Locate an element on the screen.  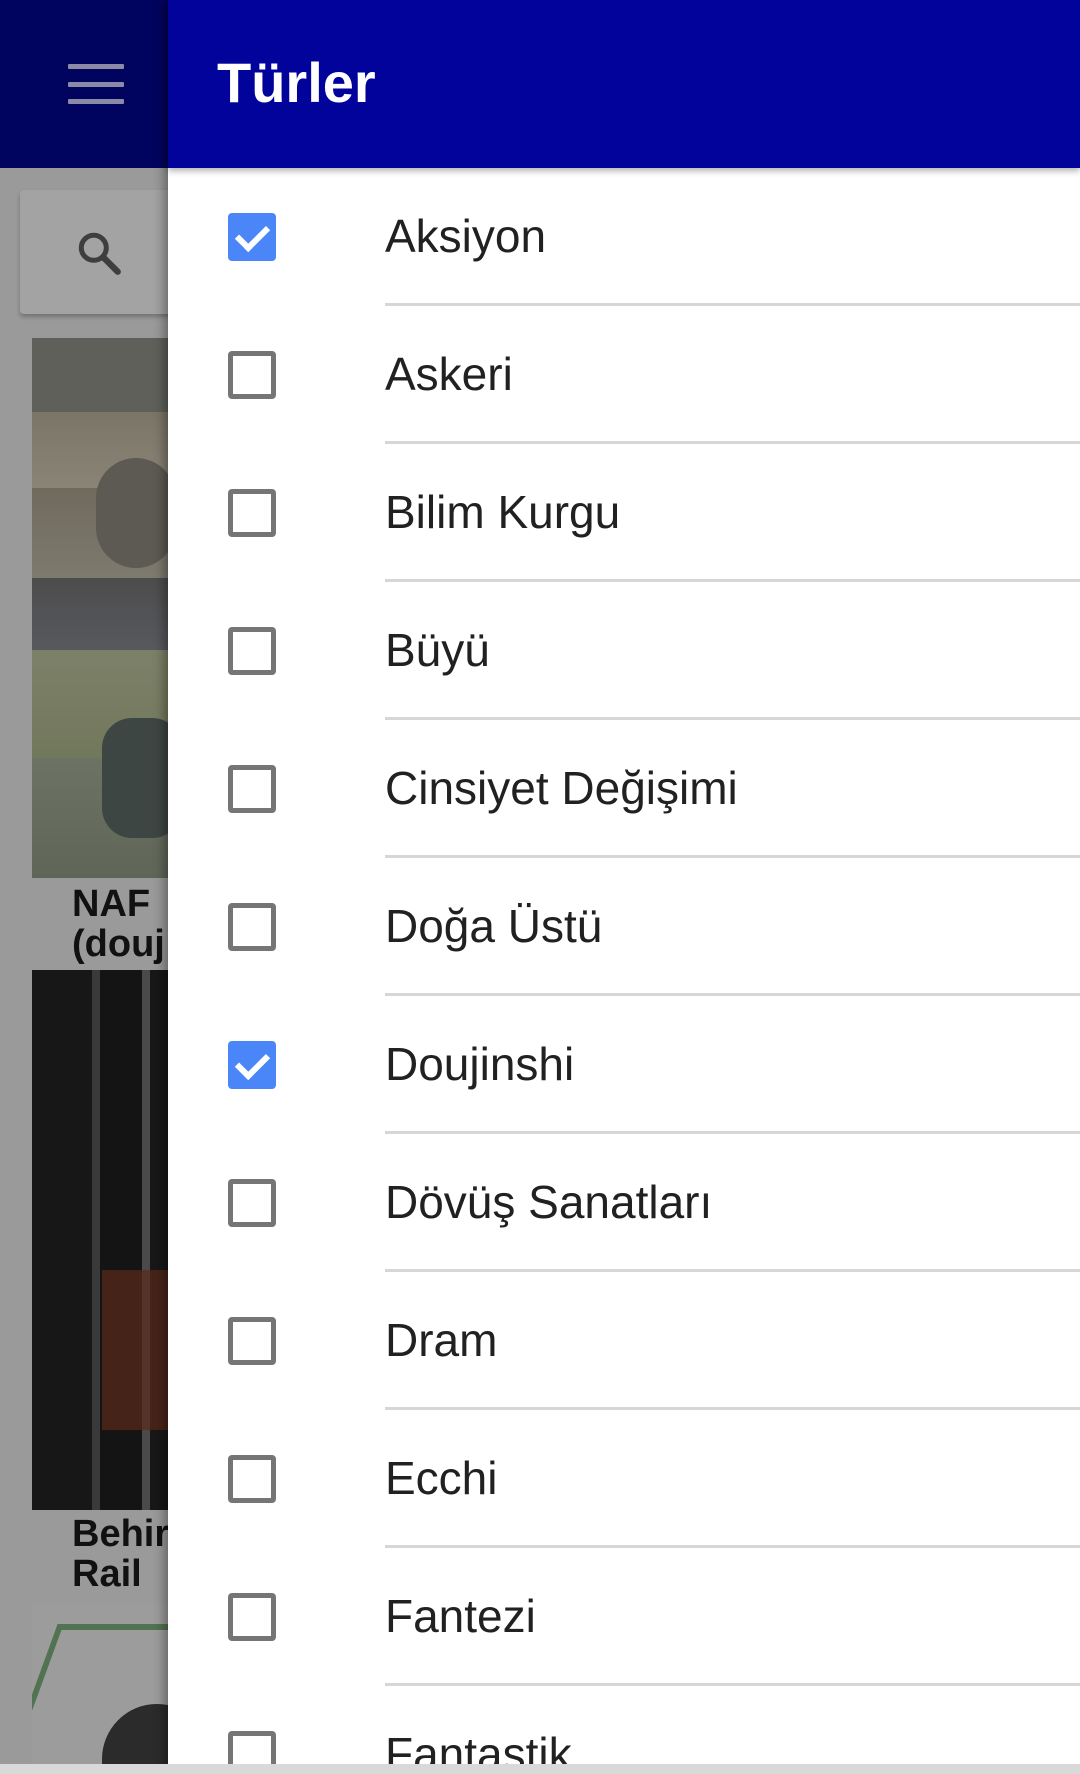
genre-item-dovus-sanatlari: Dövüş Sanatları is located at coordinates (624, 1203).